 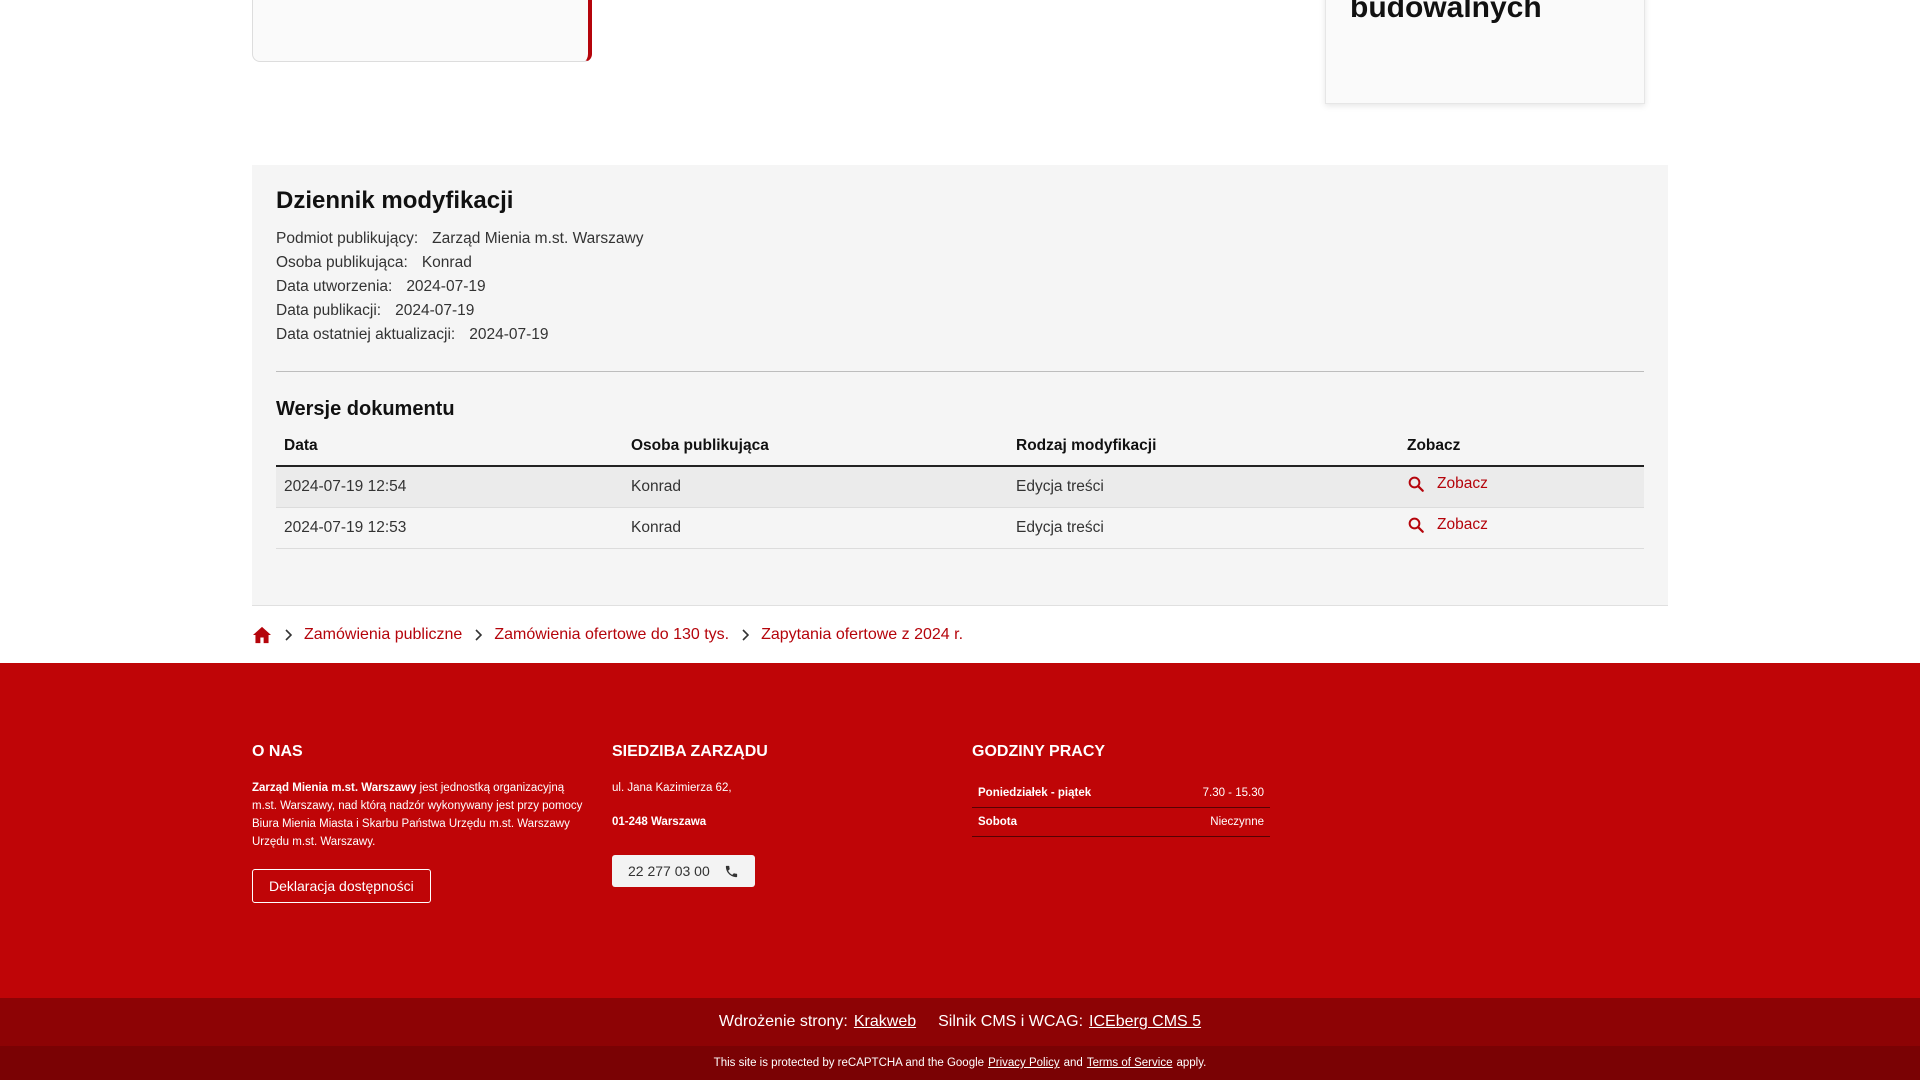 What do you see at coordinates (1035, 793) in the screenshot?
I see `hours-day: Poniedziałek - piątek` at bounding box center [1035, 793].